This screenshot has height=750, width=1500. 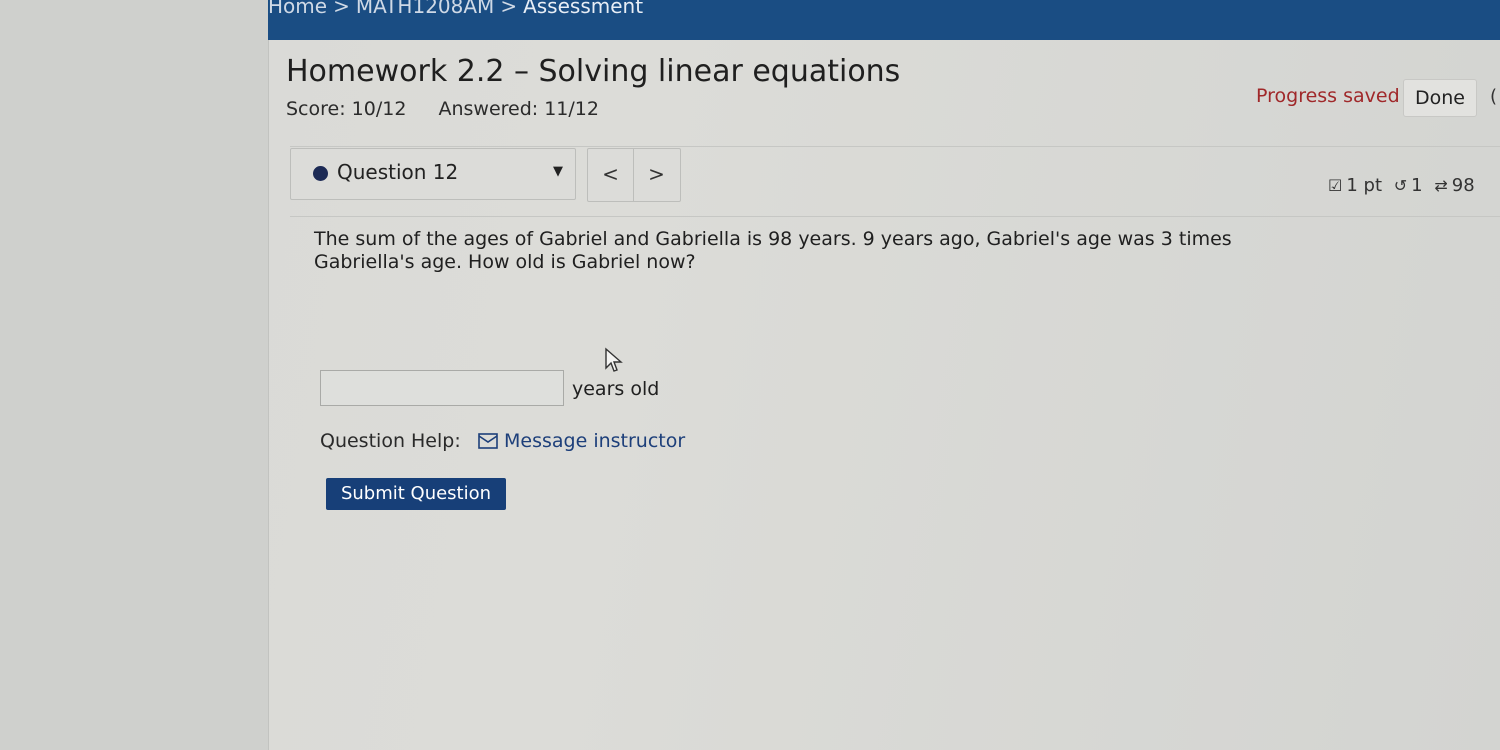 I want to click on done-button: Done, so click(x=1440, y=98).